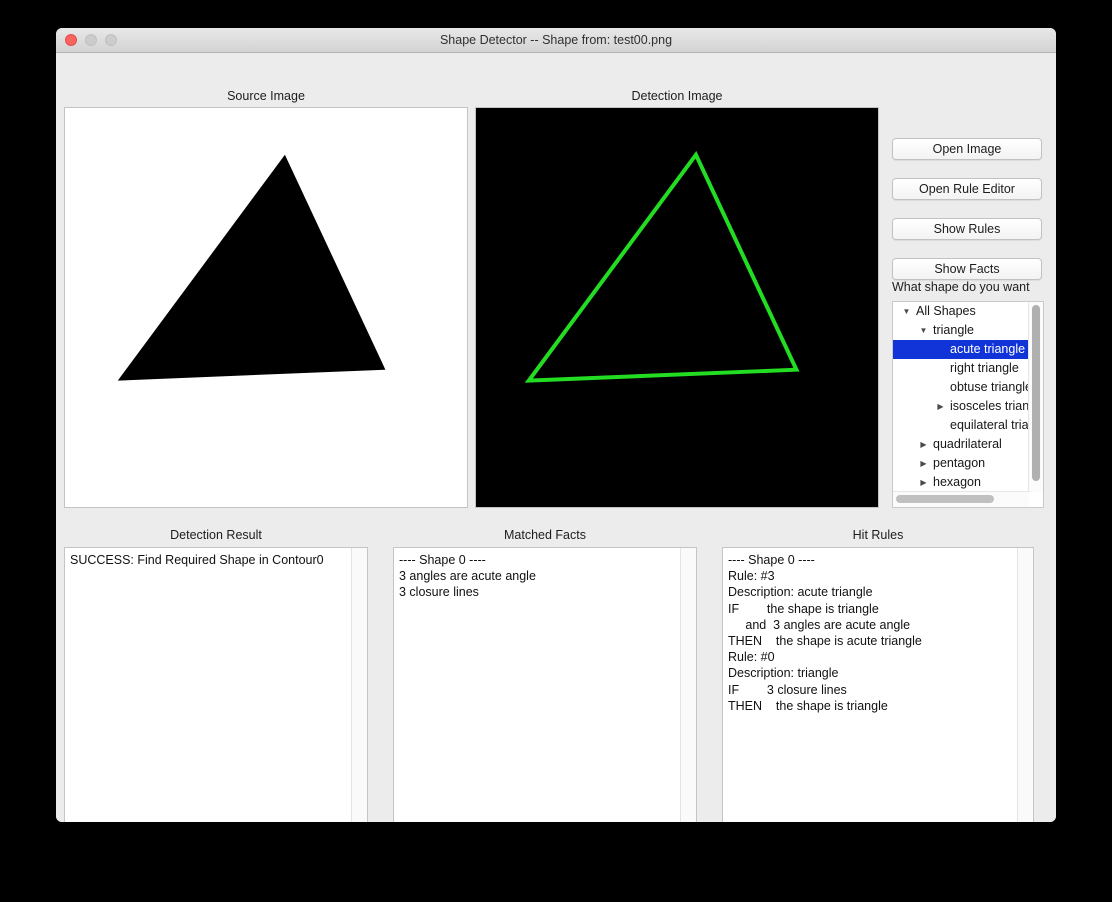 Image resolution: width=1112 pixels, height=902 pixels. I want to click on tree-scroll-corner, so click(1036, 499).